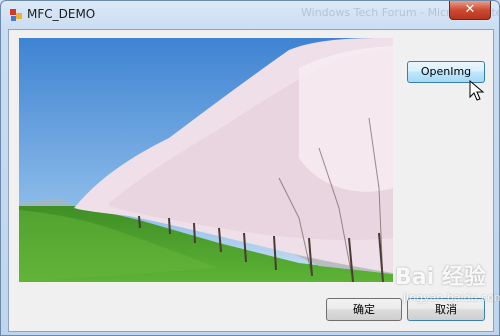 This screenshot has height=336, width=500. I want to click on close-icon: ✕, so click(470, 9).